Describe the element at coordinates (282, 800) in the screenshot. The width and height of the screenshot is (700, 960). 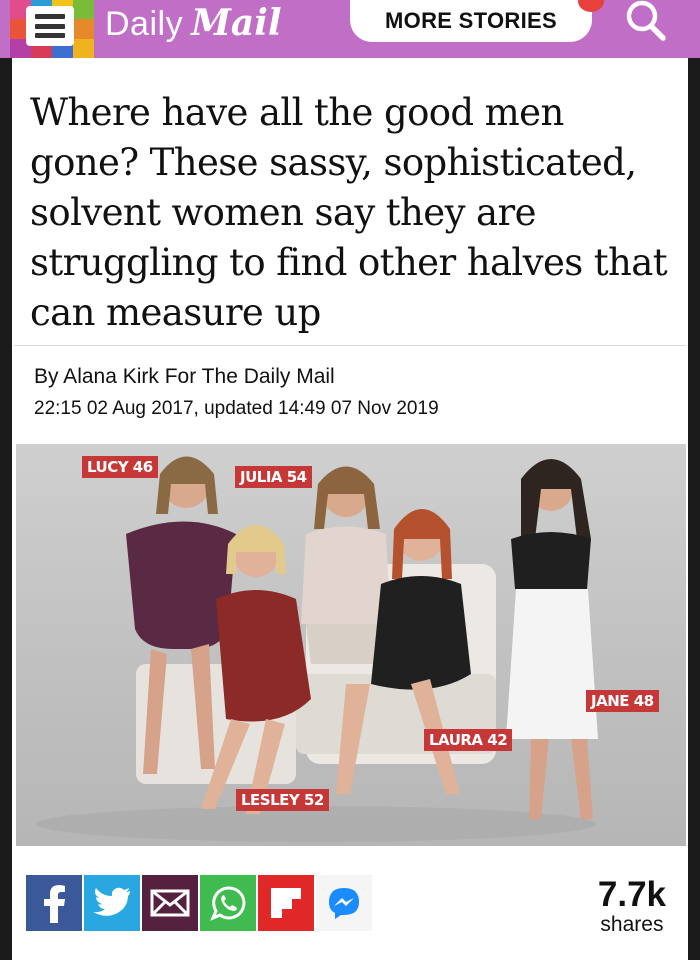
I see `photo-label-lesley: LESLEY 52` at that location.